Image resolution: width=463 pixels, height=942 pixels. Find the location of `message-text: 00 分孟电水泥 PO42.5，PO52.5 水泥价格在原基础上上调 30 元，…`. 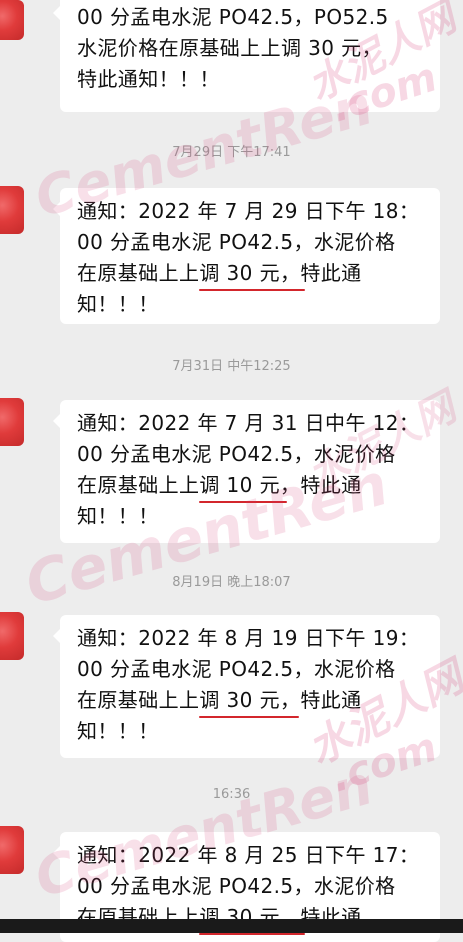

message-text: 00 分孟电水泥 PO42.5，PO52.5 水泥价格在原基础上上调 30 元，… is located at coordinates (233, 48).